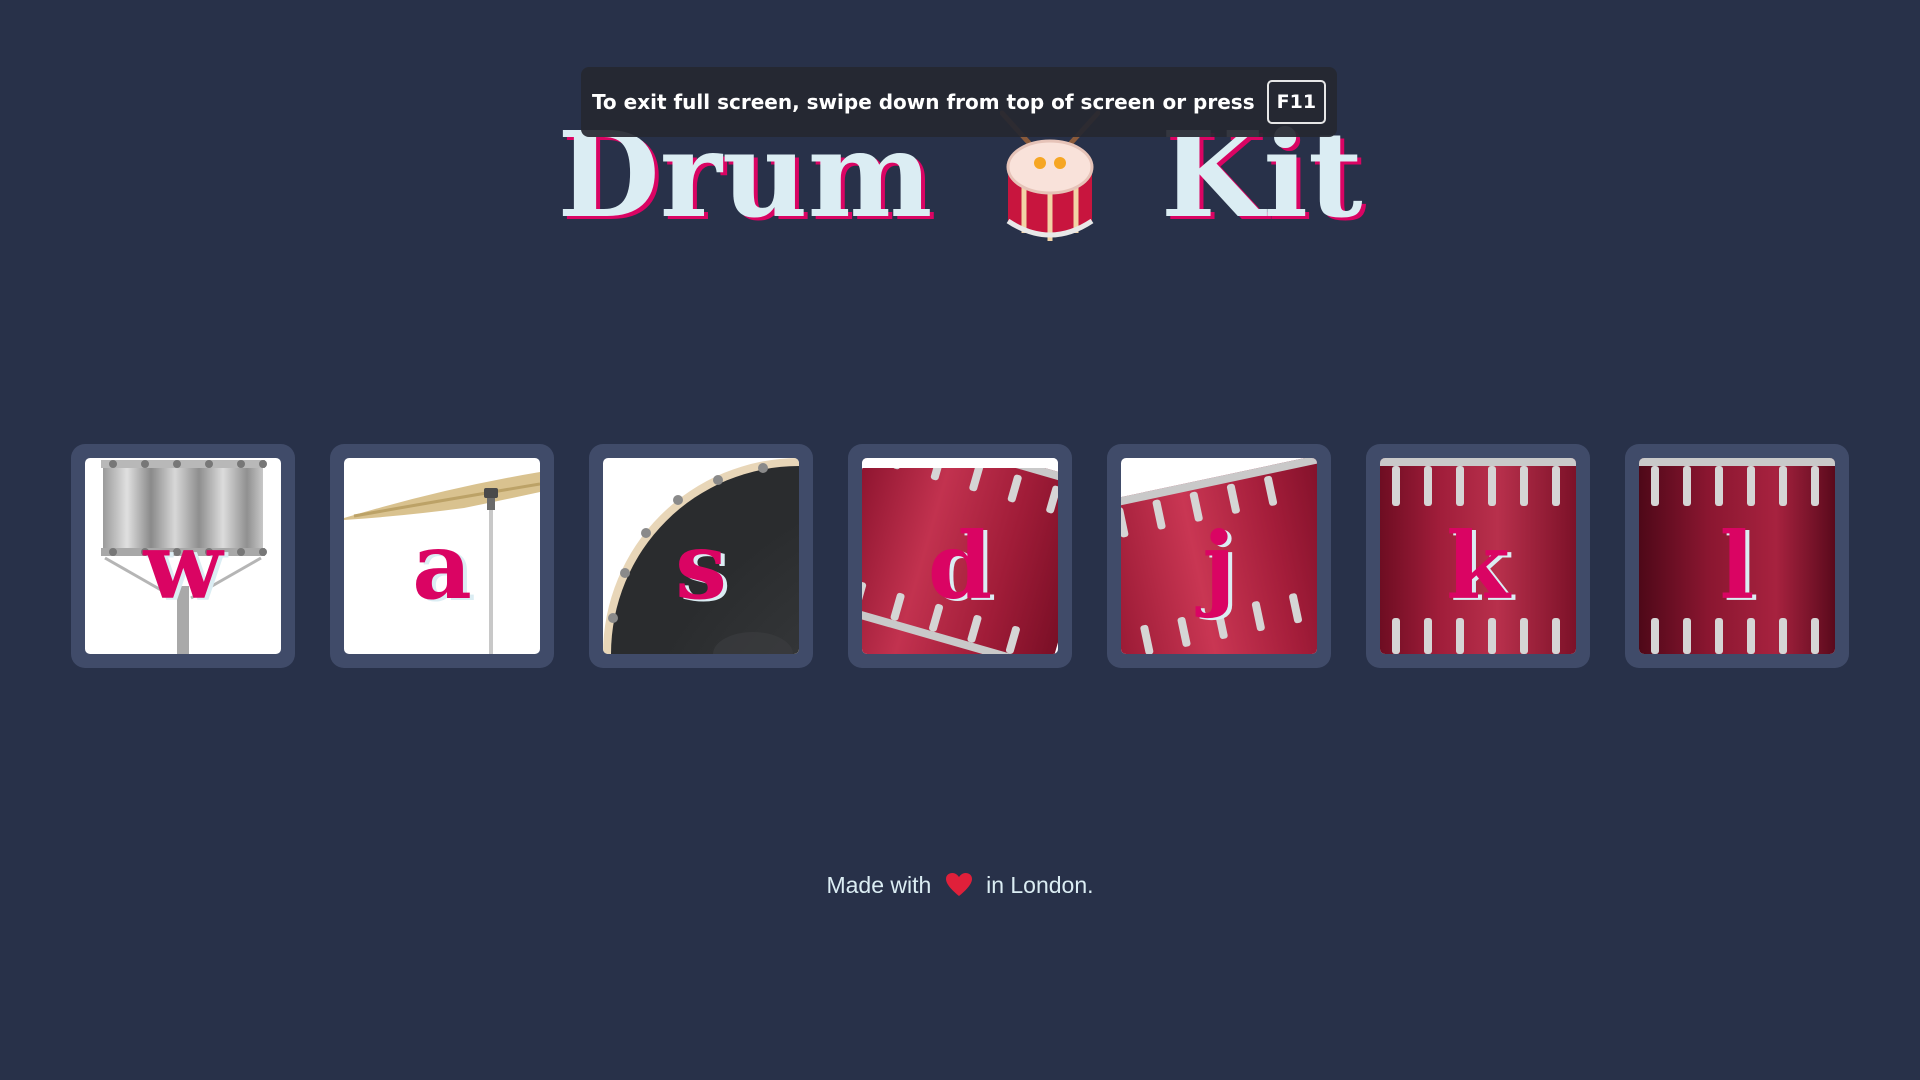  I want to click on pad-key-label: s, so click(701, 566).